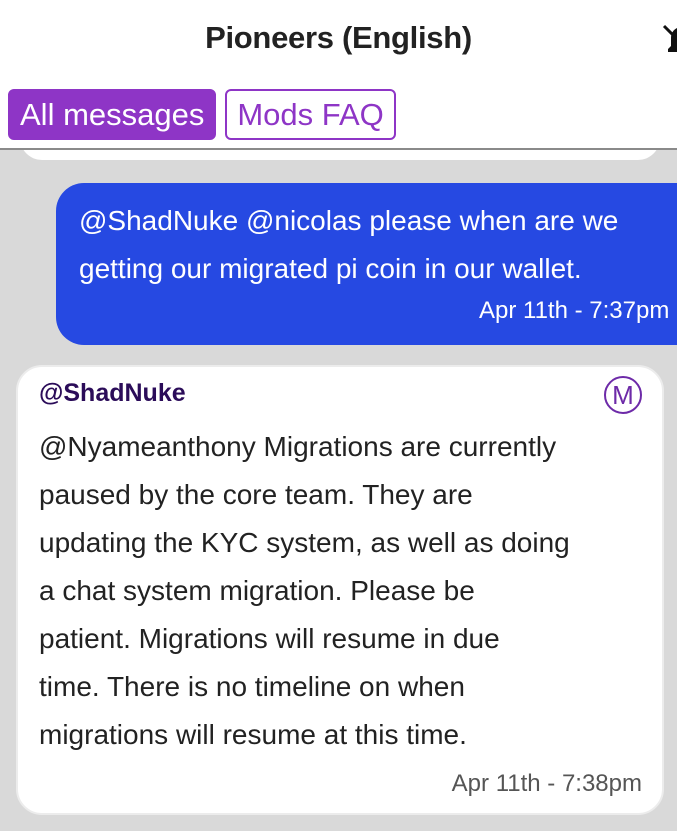  I want to click on moderator-badge-icon: M, so click(623, 395).